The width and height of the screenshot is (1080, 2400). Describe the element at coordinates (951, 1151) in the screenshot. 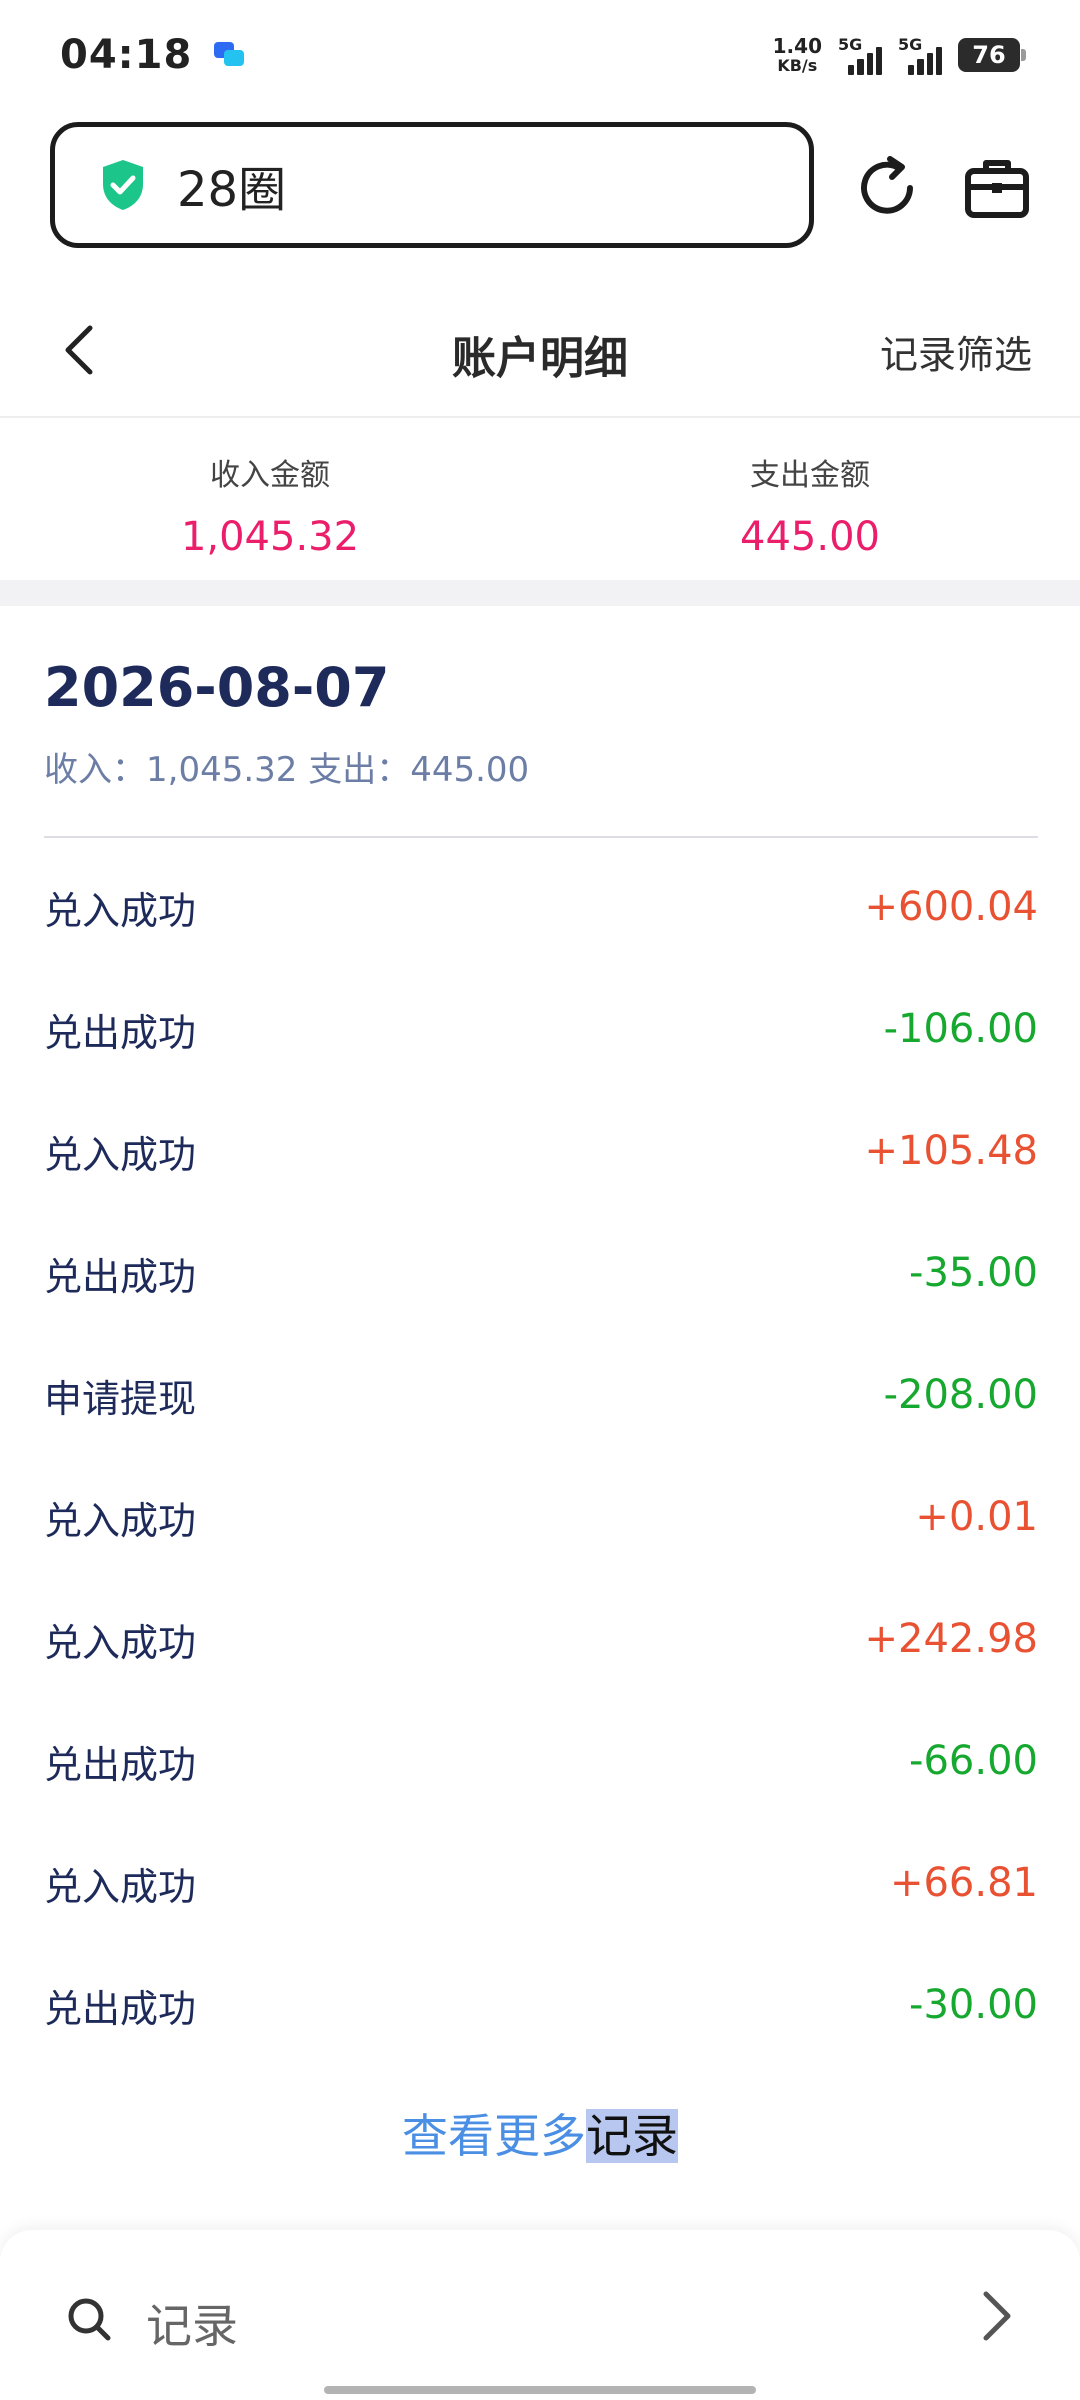

I see `transaction-amount: +105.48` at that location.